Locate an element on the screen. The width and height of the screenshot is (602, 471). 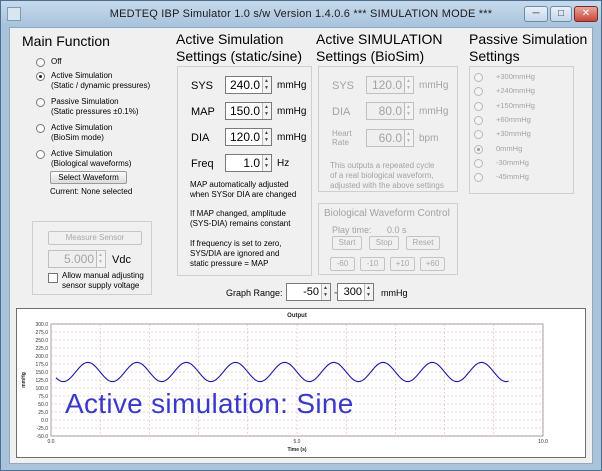
waveform-step-button: +10 is located at coordinates (402, 264).